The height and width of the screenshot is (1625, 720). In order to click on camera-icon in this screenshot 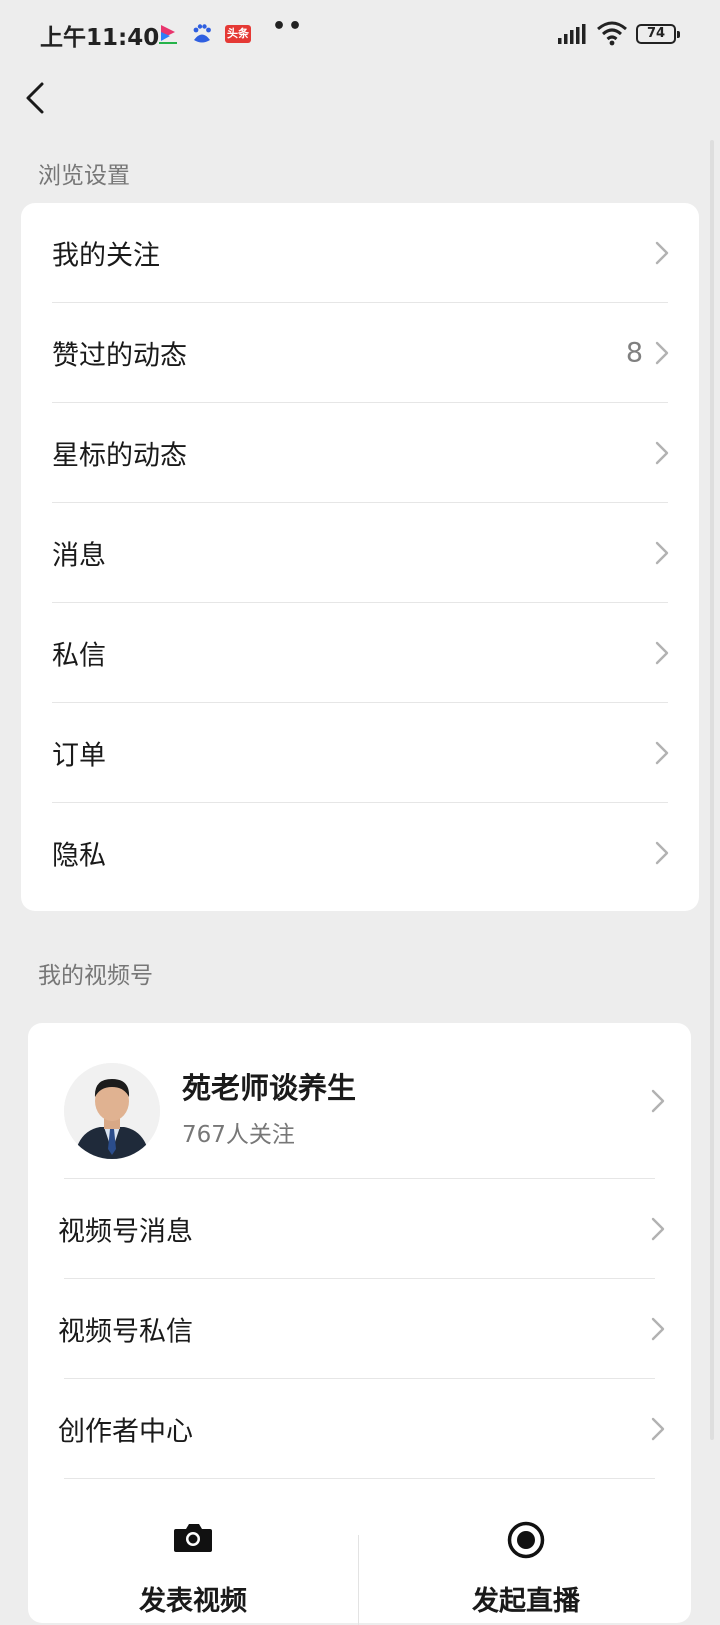, I will do `click(193, 1538)`.